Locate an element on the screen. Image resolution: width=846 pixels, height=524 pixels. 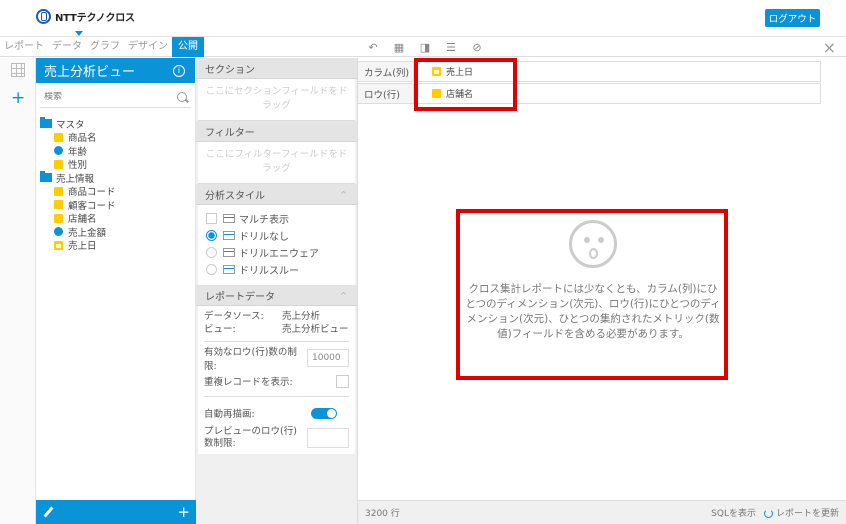
refresh-report-link: レポートを更新 is located at coordinates (801, 512).